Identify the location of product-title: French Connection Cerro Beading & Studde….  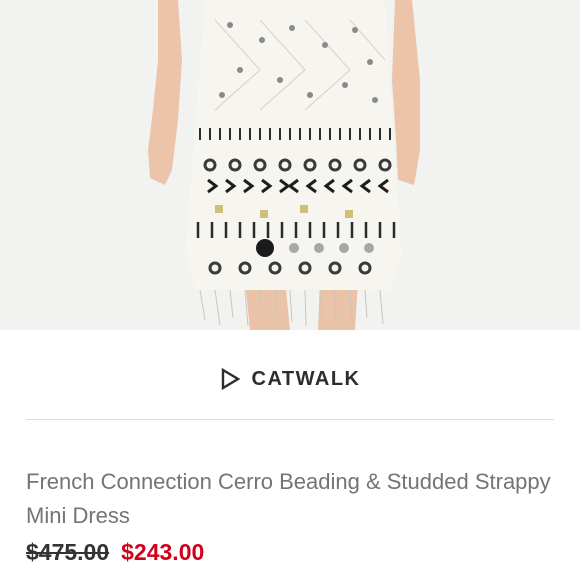
(288, 498).